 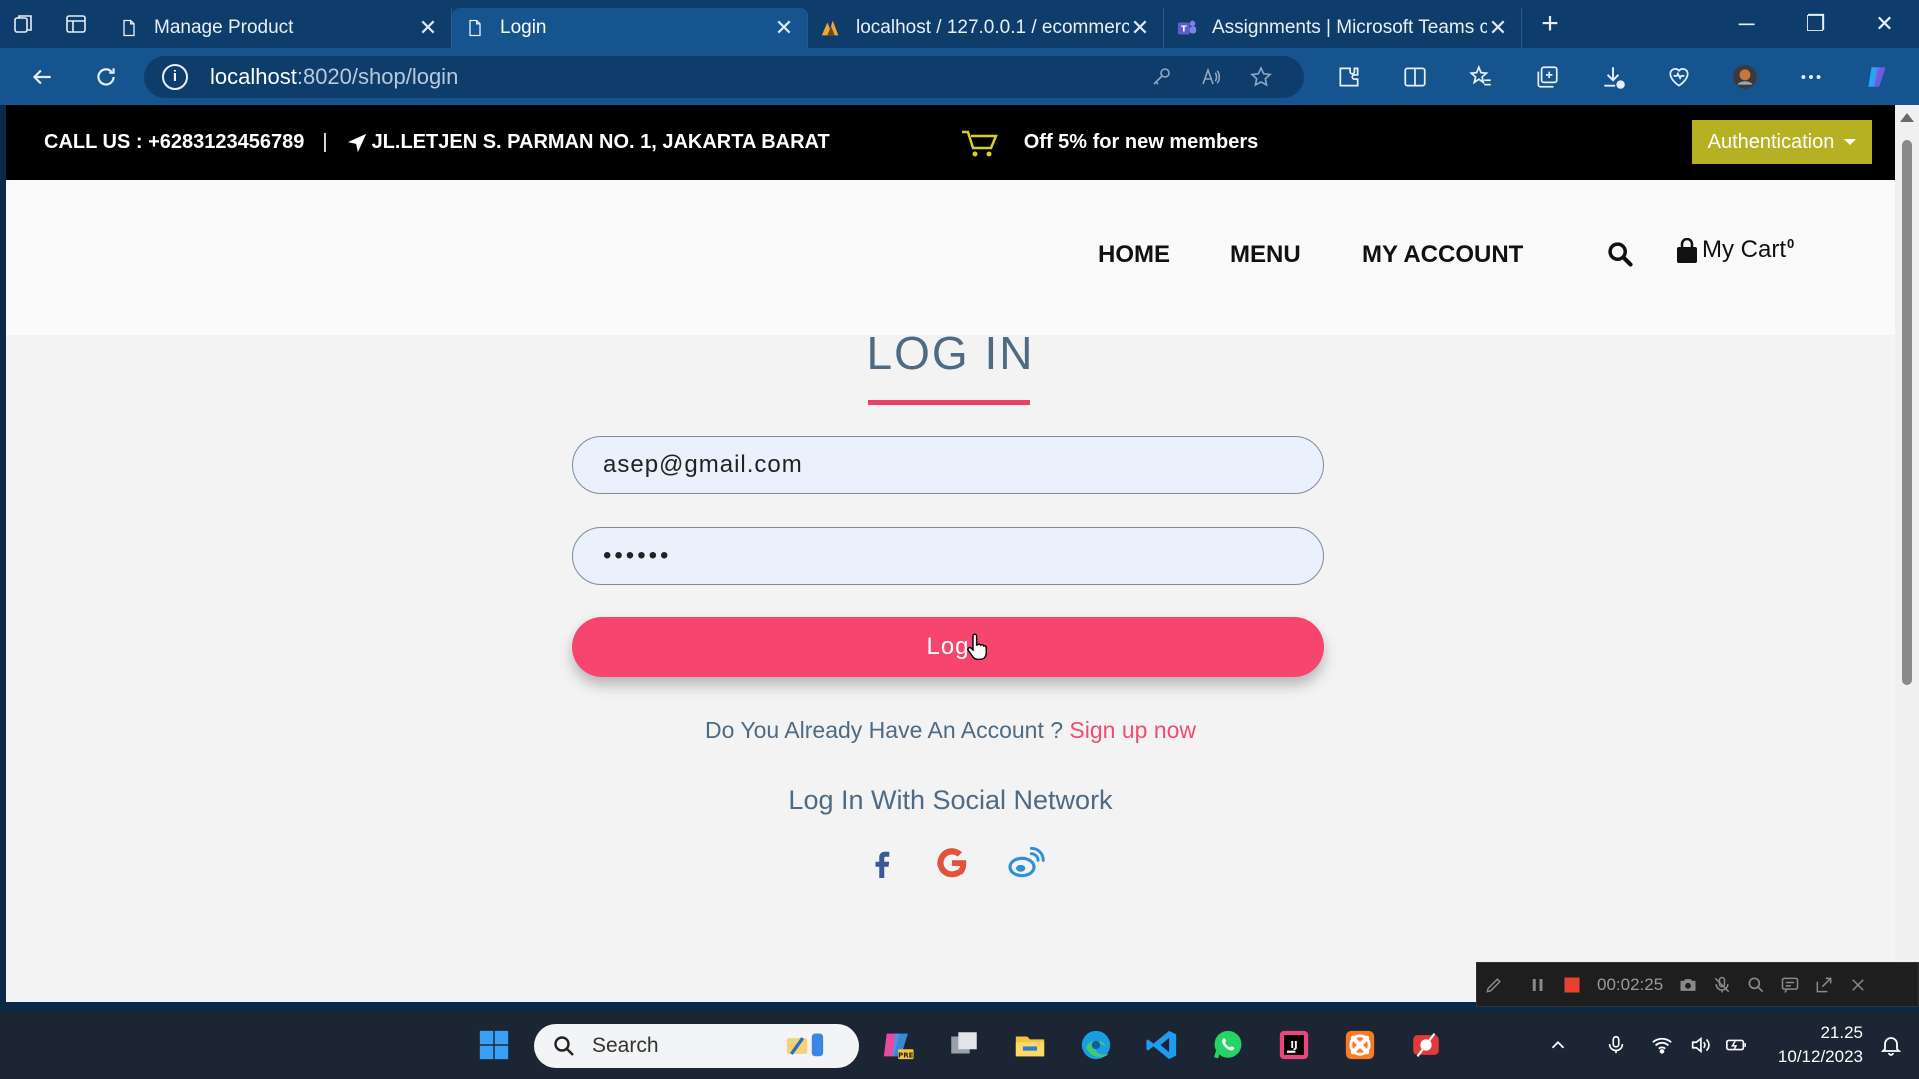 What do you see at coordinates (1662, 1045) in the screenshot?
I see `wifi-icon` at bounding box center [1662, 1045].